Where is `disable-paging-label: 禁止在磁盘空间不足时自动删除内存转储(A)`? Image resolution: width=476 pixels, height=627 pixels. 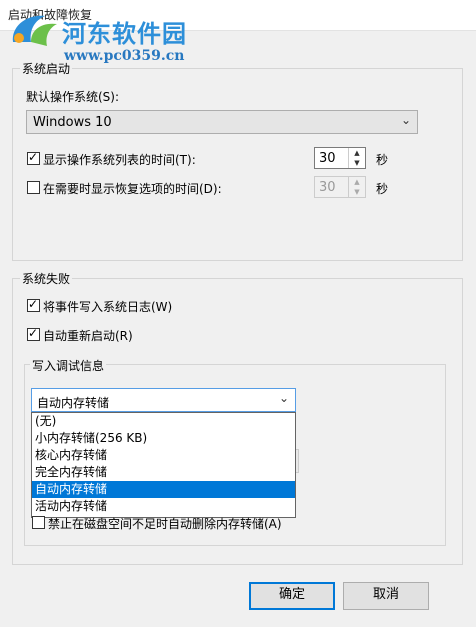
disable-paging-label: 禁止在磁盘空间不足时自动删除内存转储(A) is located at coordinates (165, 524).